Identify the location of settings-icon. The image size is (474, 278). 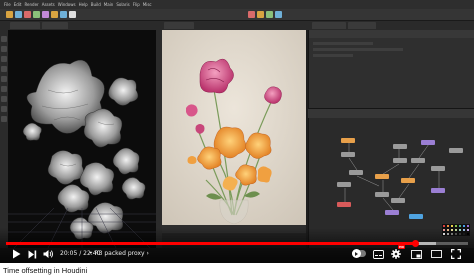
(396, 254).